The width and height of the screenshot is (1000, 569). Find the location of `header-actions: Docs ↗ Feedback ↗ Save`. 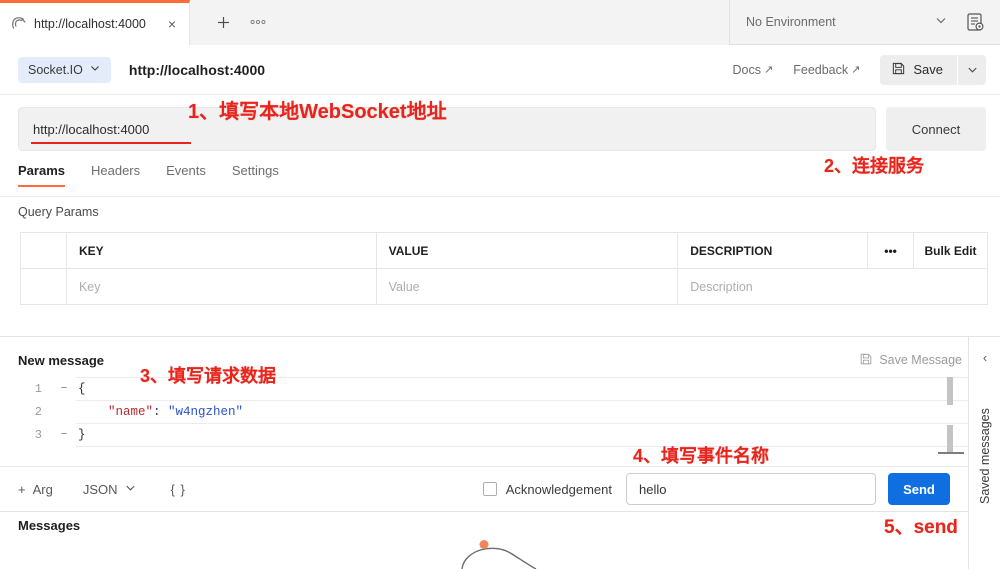

header-actions: Docs ↗ Feedback ↗ Save is located at coordinates (866, 69).